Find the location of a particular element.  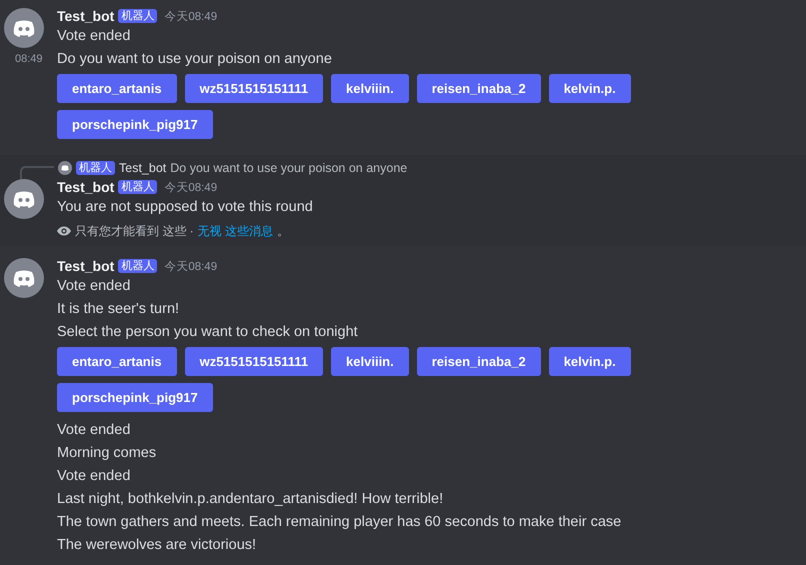

dismiss-link: 无视 这些消息 is located at coordinates (236, 231).